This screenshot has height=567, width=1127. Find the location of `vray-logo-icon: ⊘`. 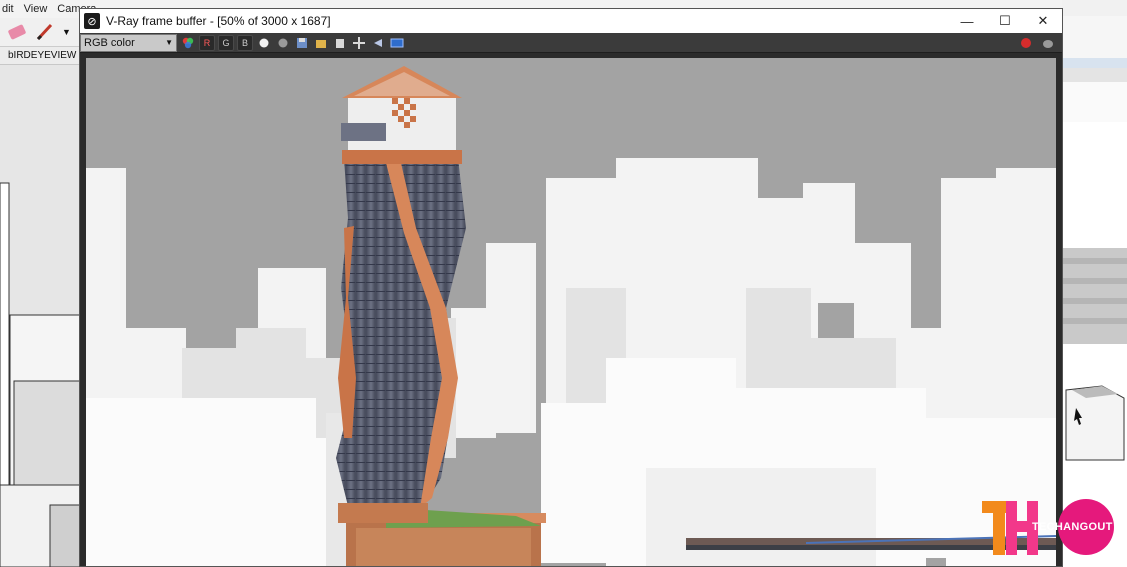

vray-logo-icon: ⊘ is located at coordinates (92, 21).